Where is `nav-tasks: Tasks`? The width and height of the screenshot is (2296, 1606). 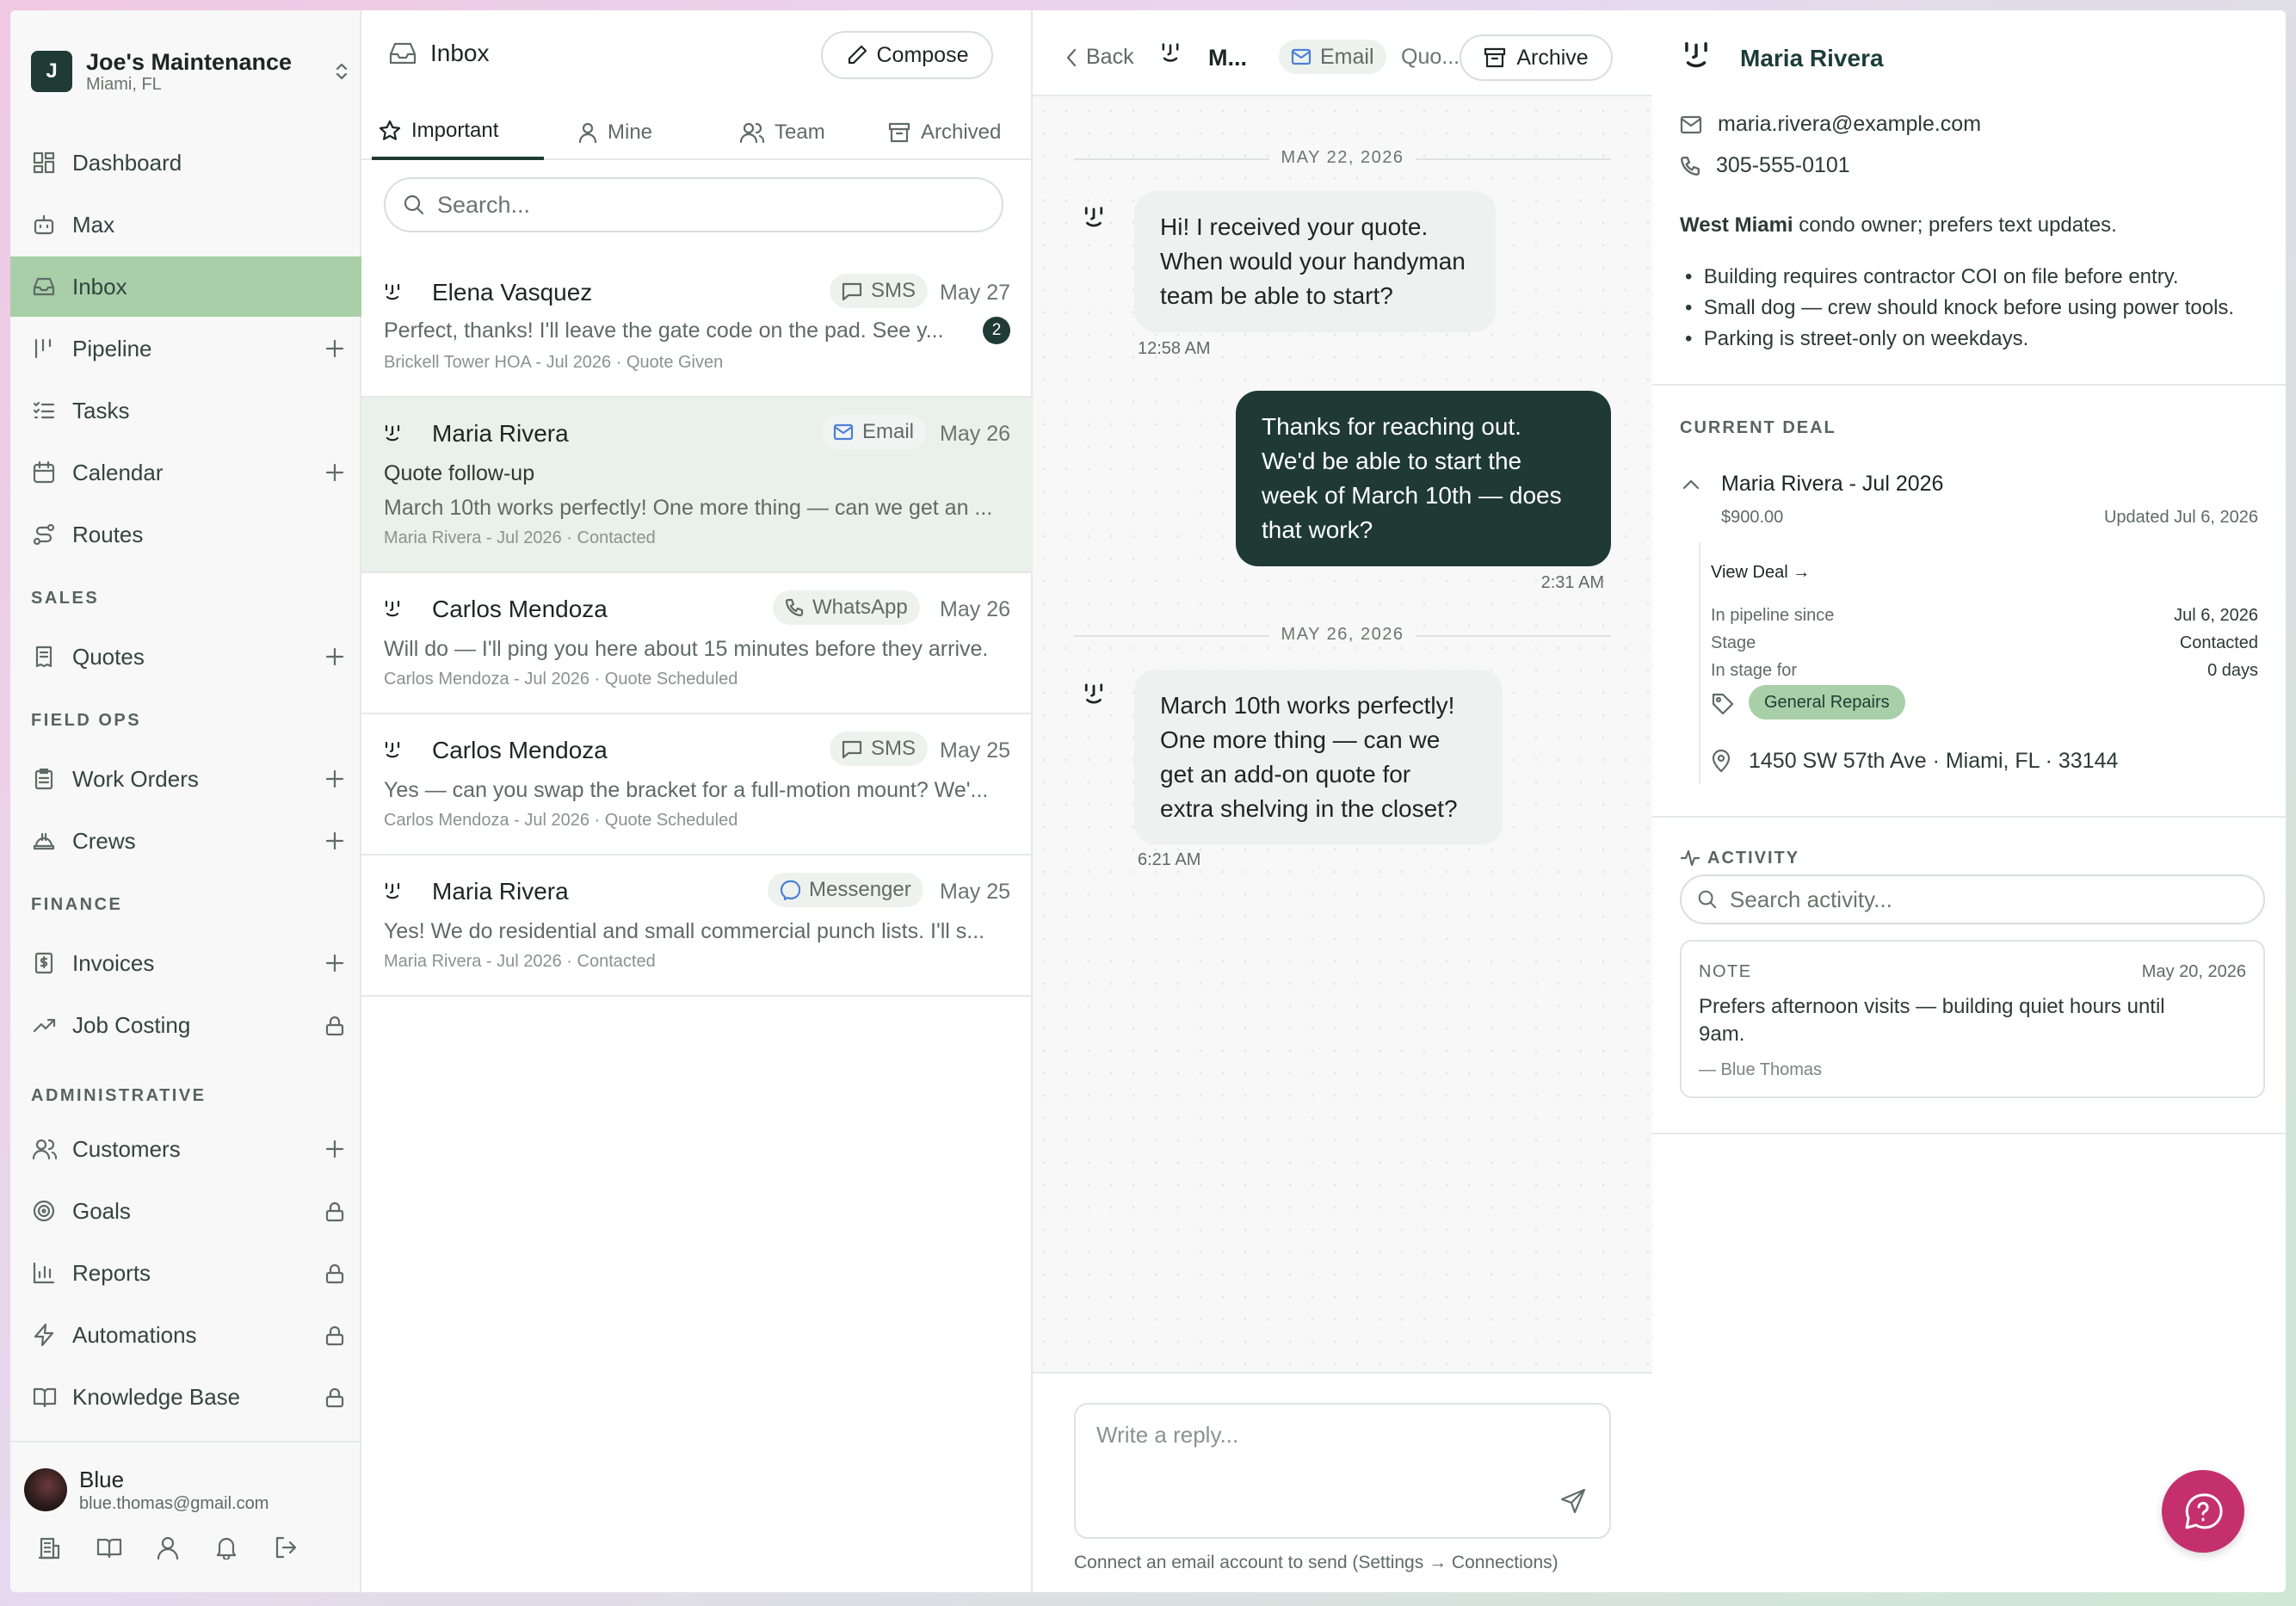
nav-tasks: Tasks is located at coordinates (185, 410).